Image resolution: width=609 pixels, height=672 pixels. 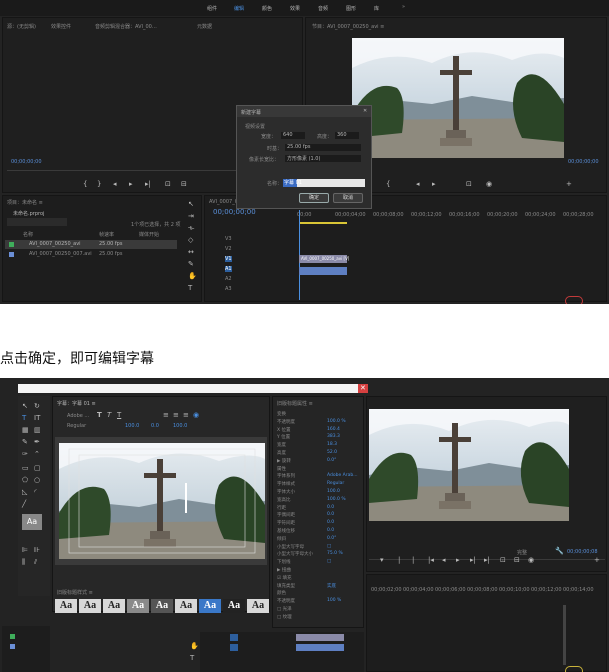 What do you see at coordinates (320, 554) in the screenshot?
I see `property-row: 小型大写字母大小 75.0 %` at bounding box center [320, 554].